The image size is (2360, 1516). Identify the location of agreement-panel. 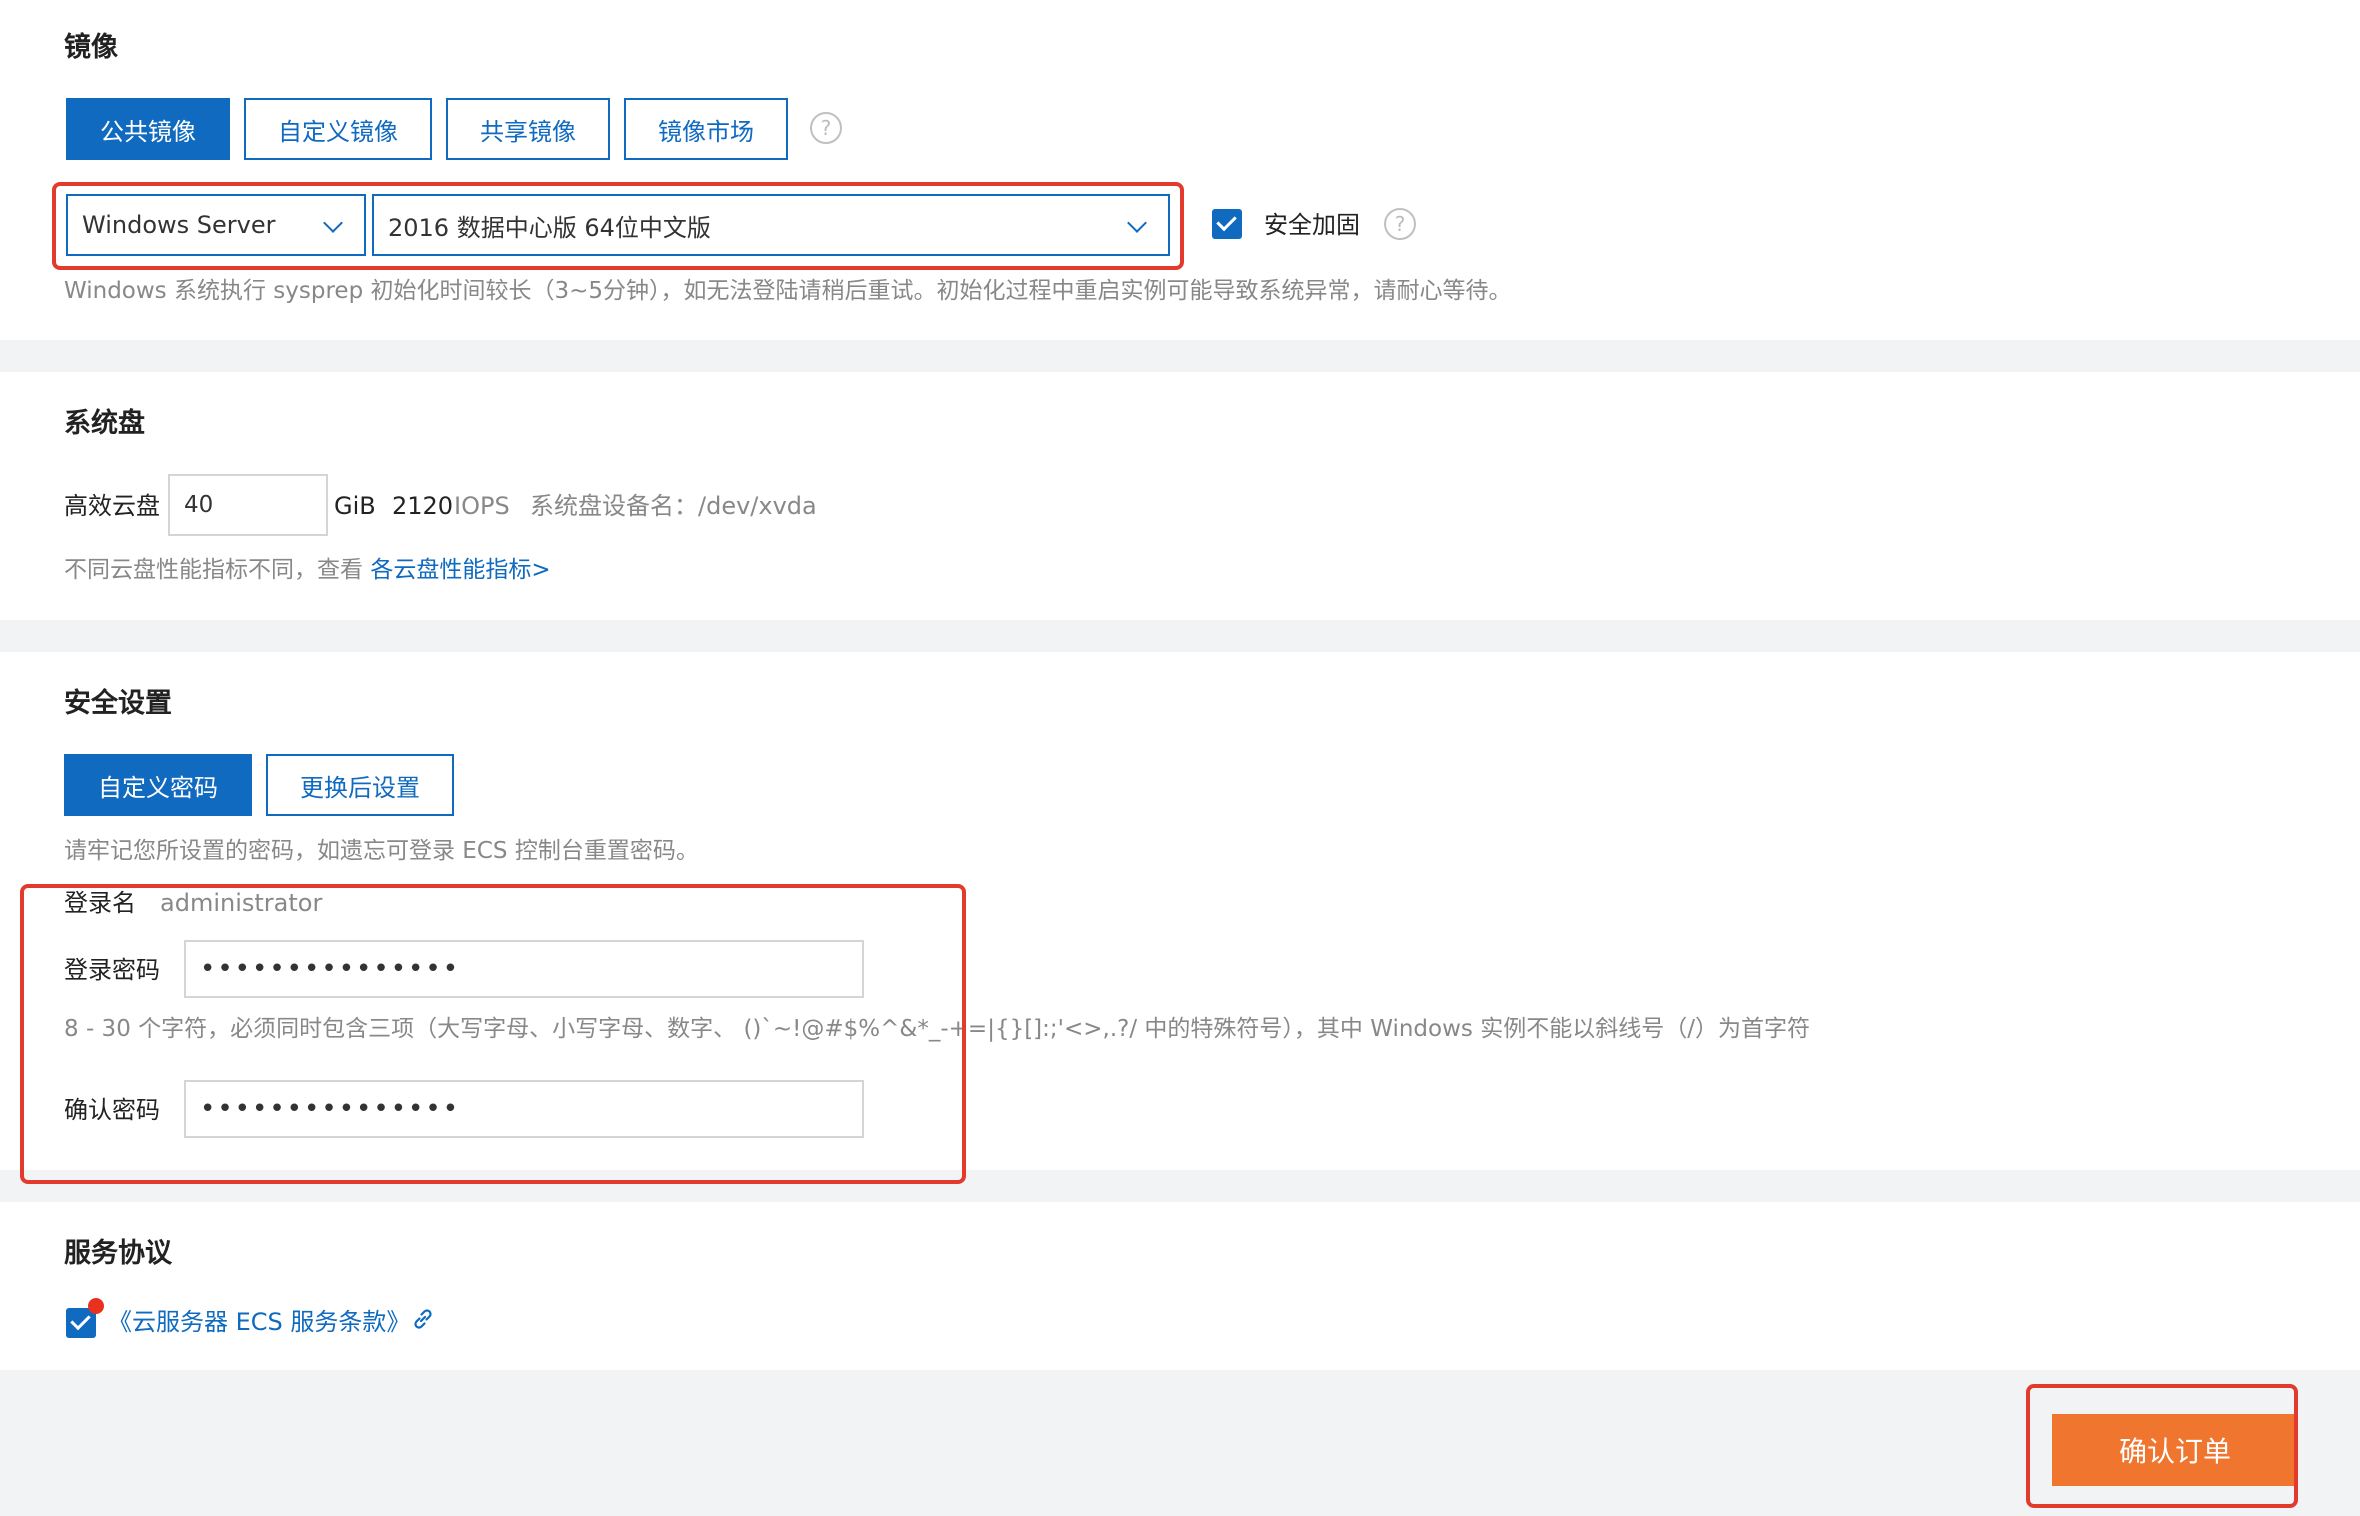
(1180, 1286).